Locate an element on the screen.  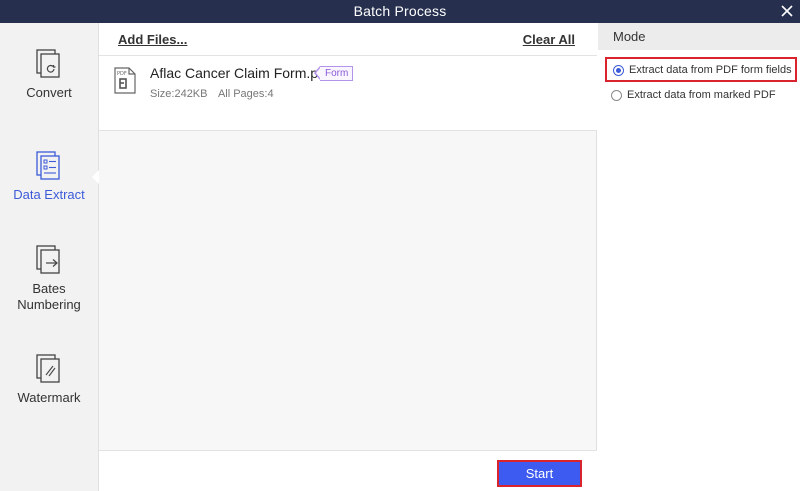
sidebar-item-convert: Convert is located at coordinates (49, 75).